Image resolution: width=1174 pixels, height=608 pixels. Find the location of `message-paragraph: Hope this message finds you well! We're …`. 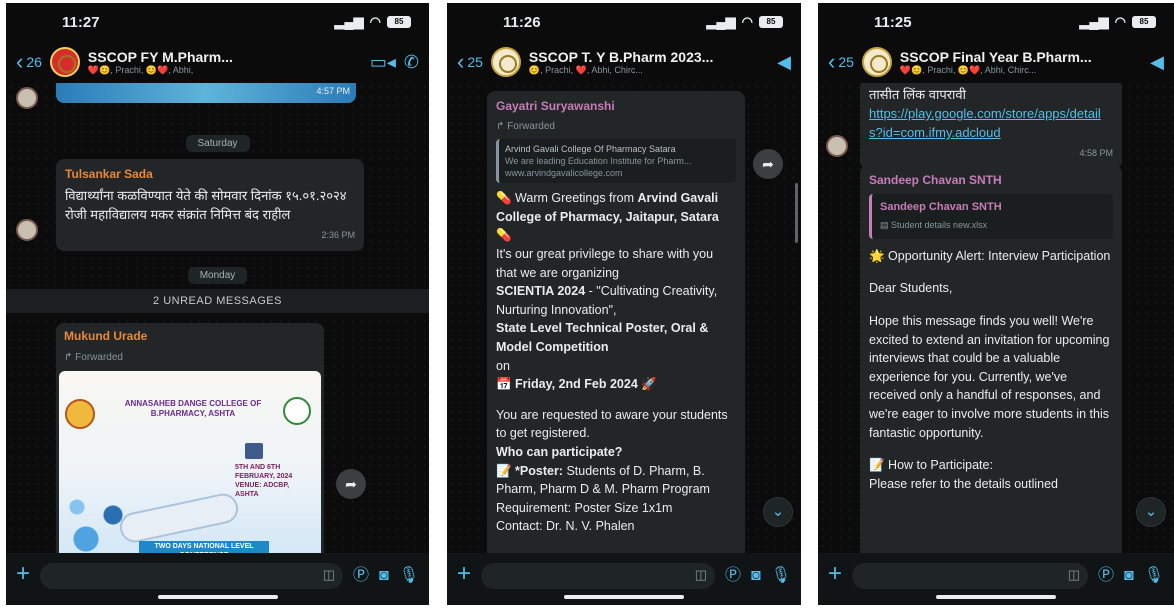

message-paragraph: Hope this message finds you well! We're … is located at coordinates (989, 376).